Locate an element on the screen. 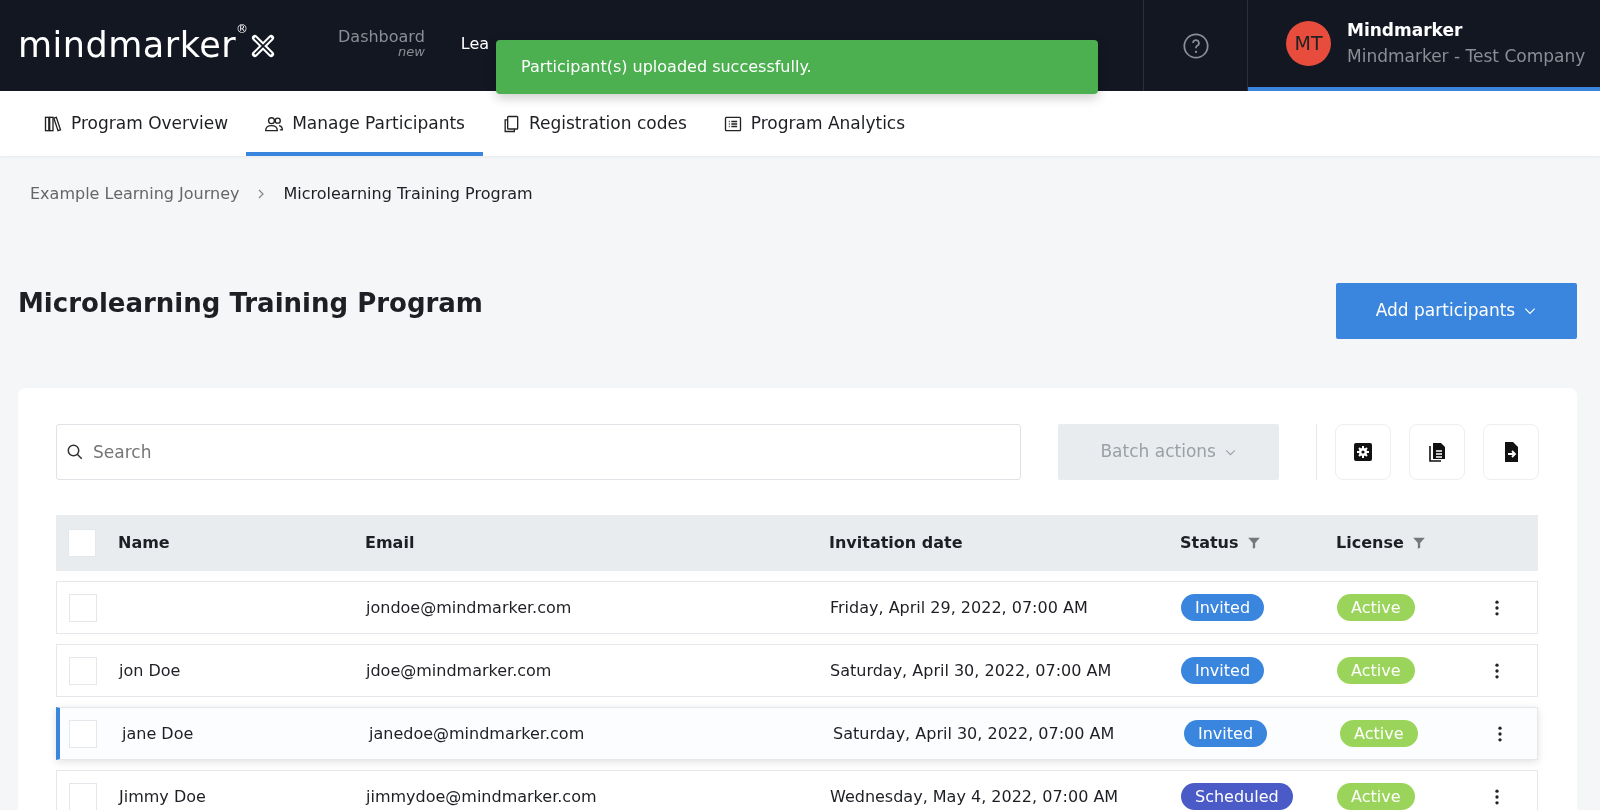 This screenshot has width=1600, height=810. tab: Registration codes is located at coordinates (593, 123).